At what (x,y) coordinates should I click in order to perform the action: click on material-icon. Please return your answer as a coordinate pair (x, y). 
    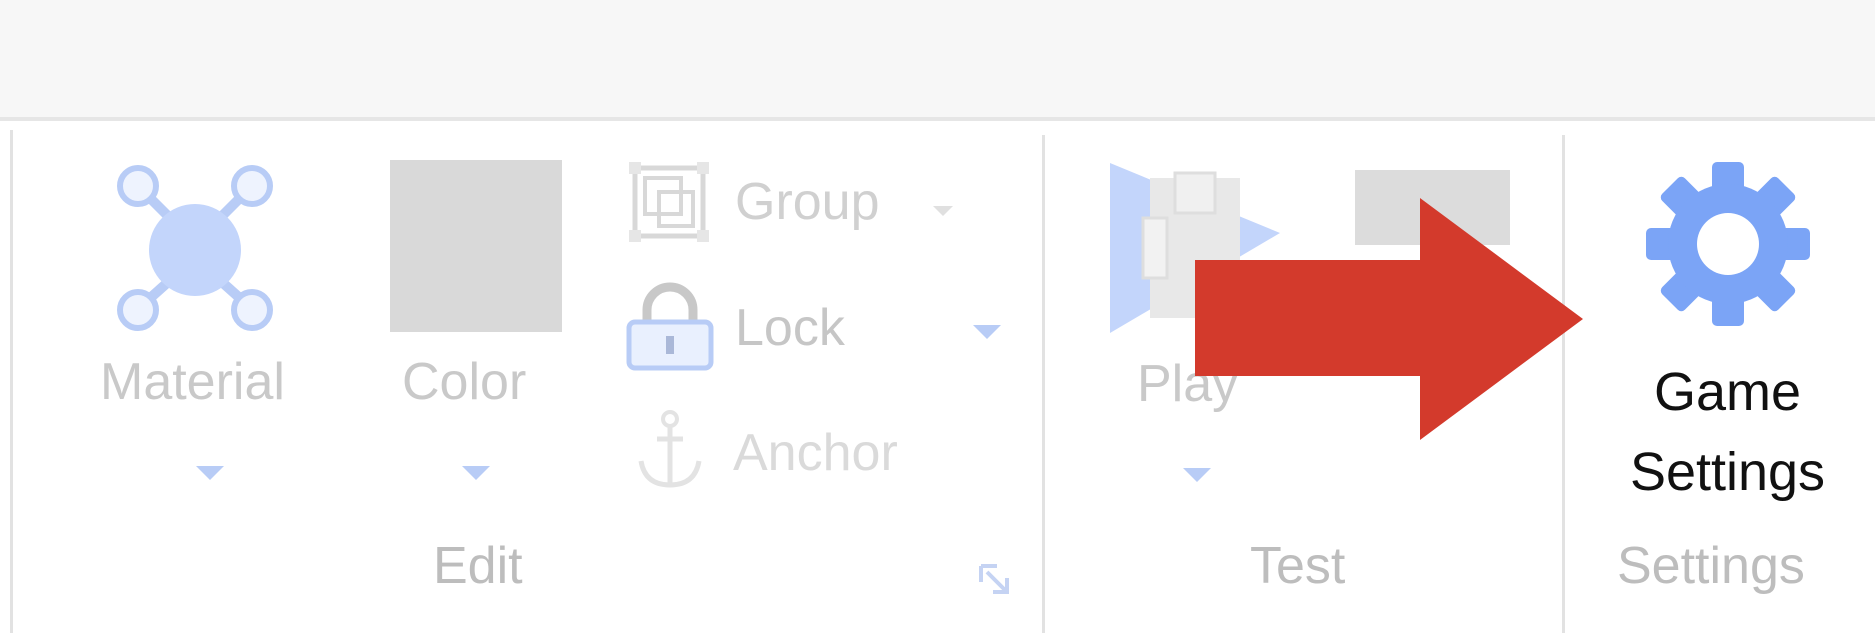
    Looking at the image, I should click on (195, 248).